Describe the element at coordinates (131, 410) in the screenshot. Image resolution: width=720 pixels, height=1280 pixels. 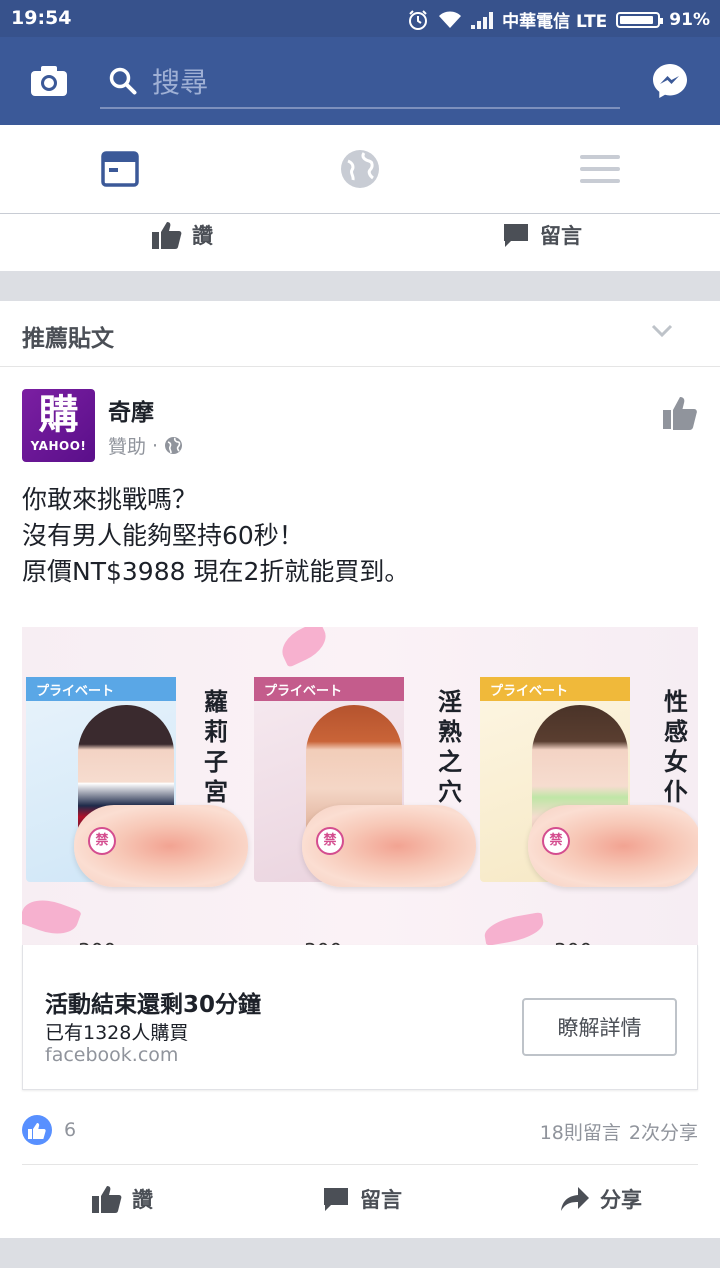
I see `page-name: 奇摩` at that location.